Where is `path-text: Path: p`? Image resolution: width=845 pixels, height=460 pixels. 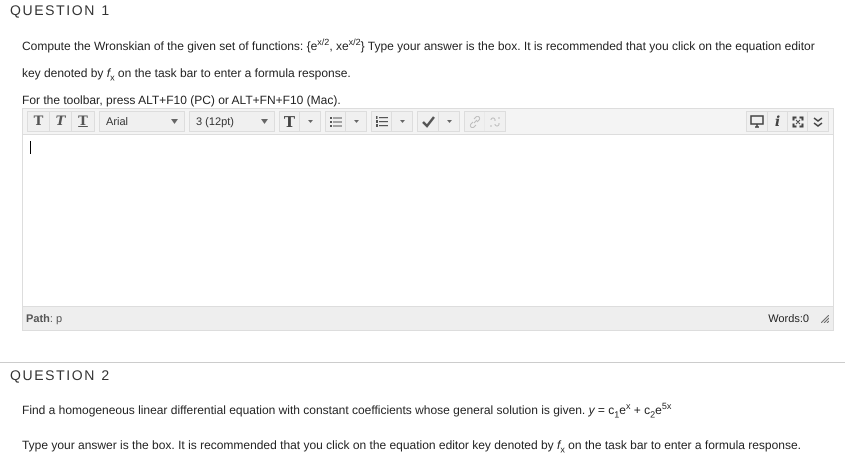 path-text: Path: p is located at coordinates (44, 318).